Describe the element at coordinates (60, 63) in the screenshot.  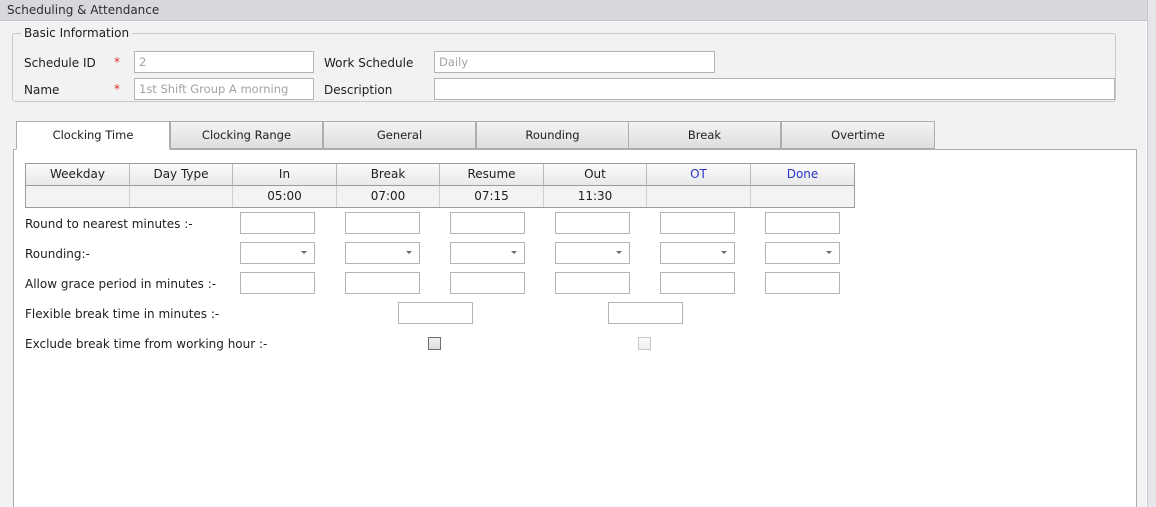
I see `schedule-id-label: Schedule ID` at that location.